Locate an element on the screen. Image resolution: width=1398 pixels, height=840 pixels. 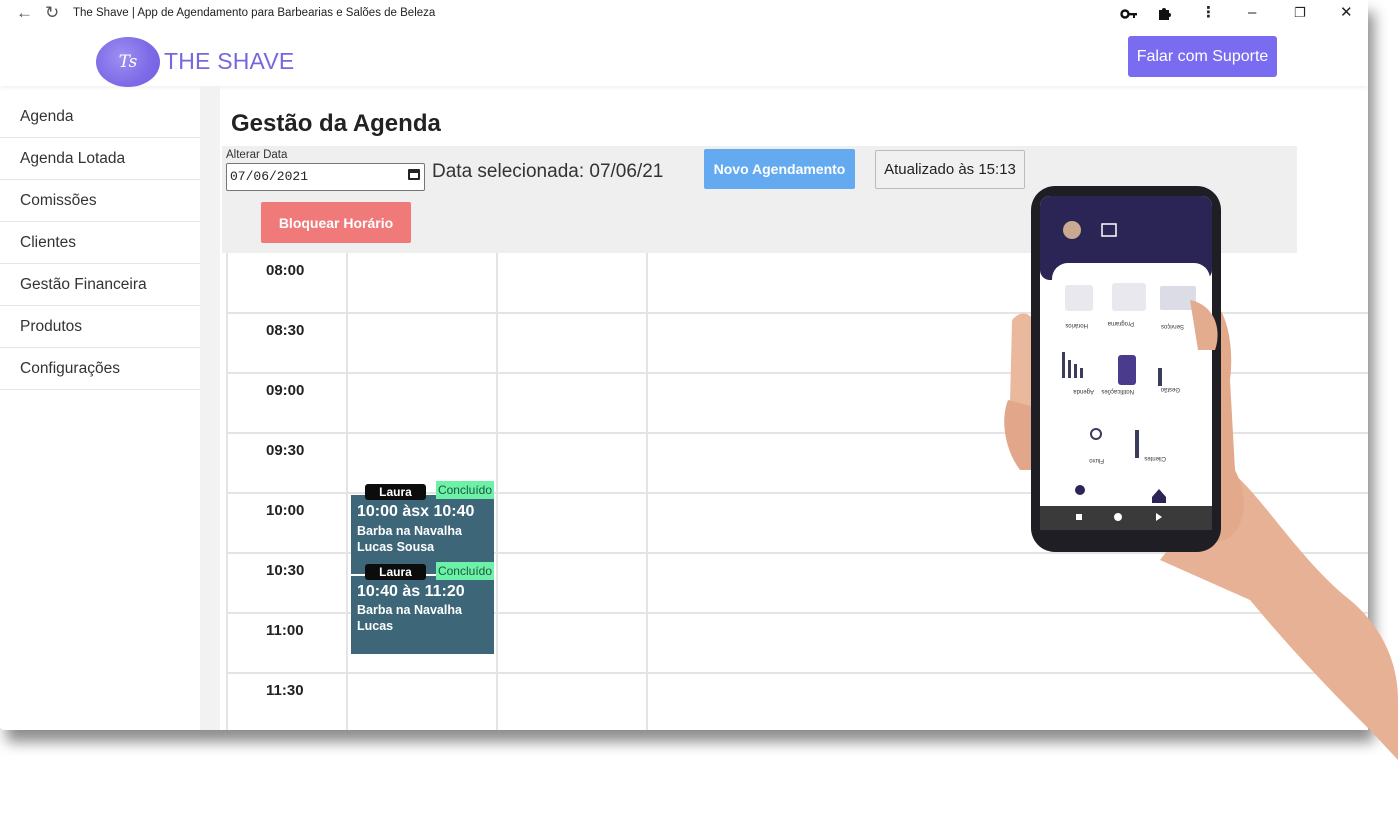
svg-text: Horários is located at coordinates (1076, 325).